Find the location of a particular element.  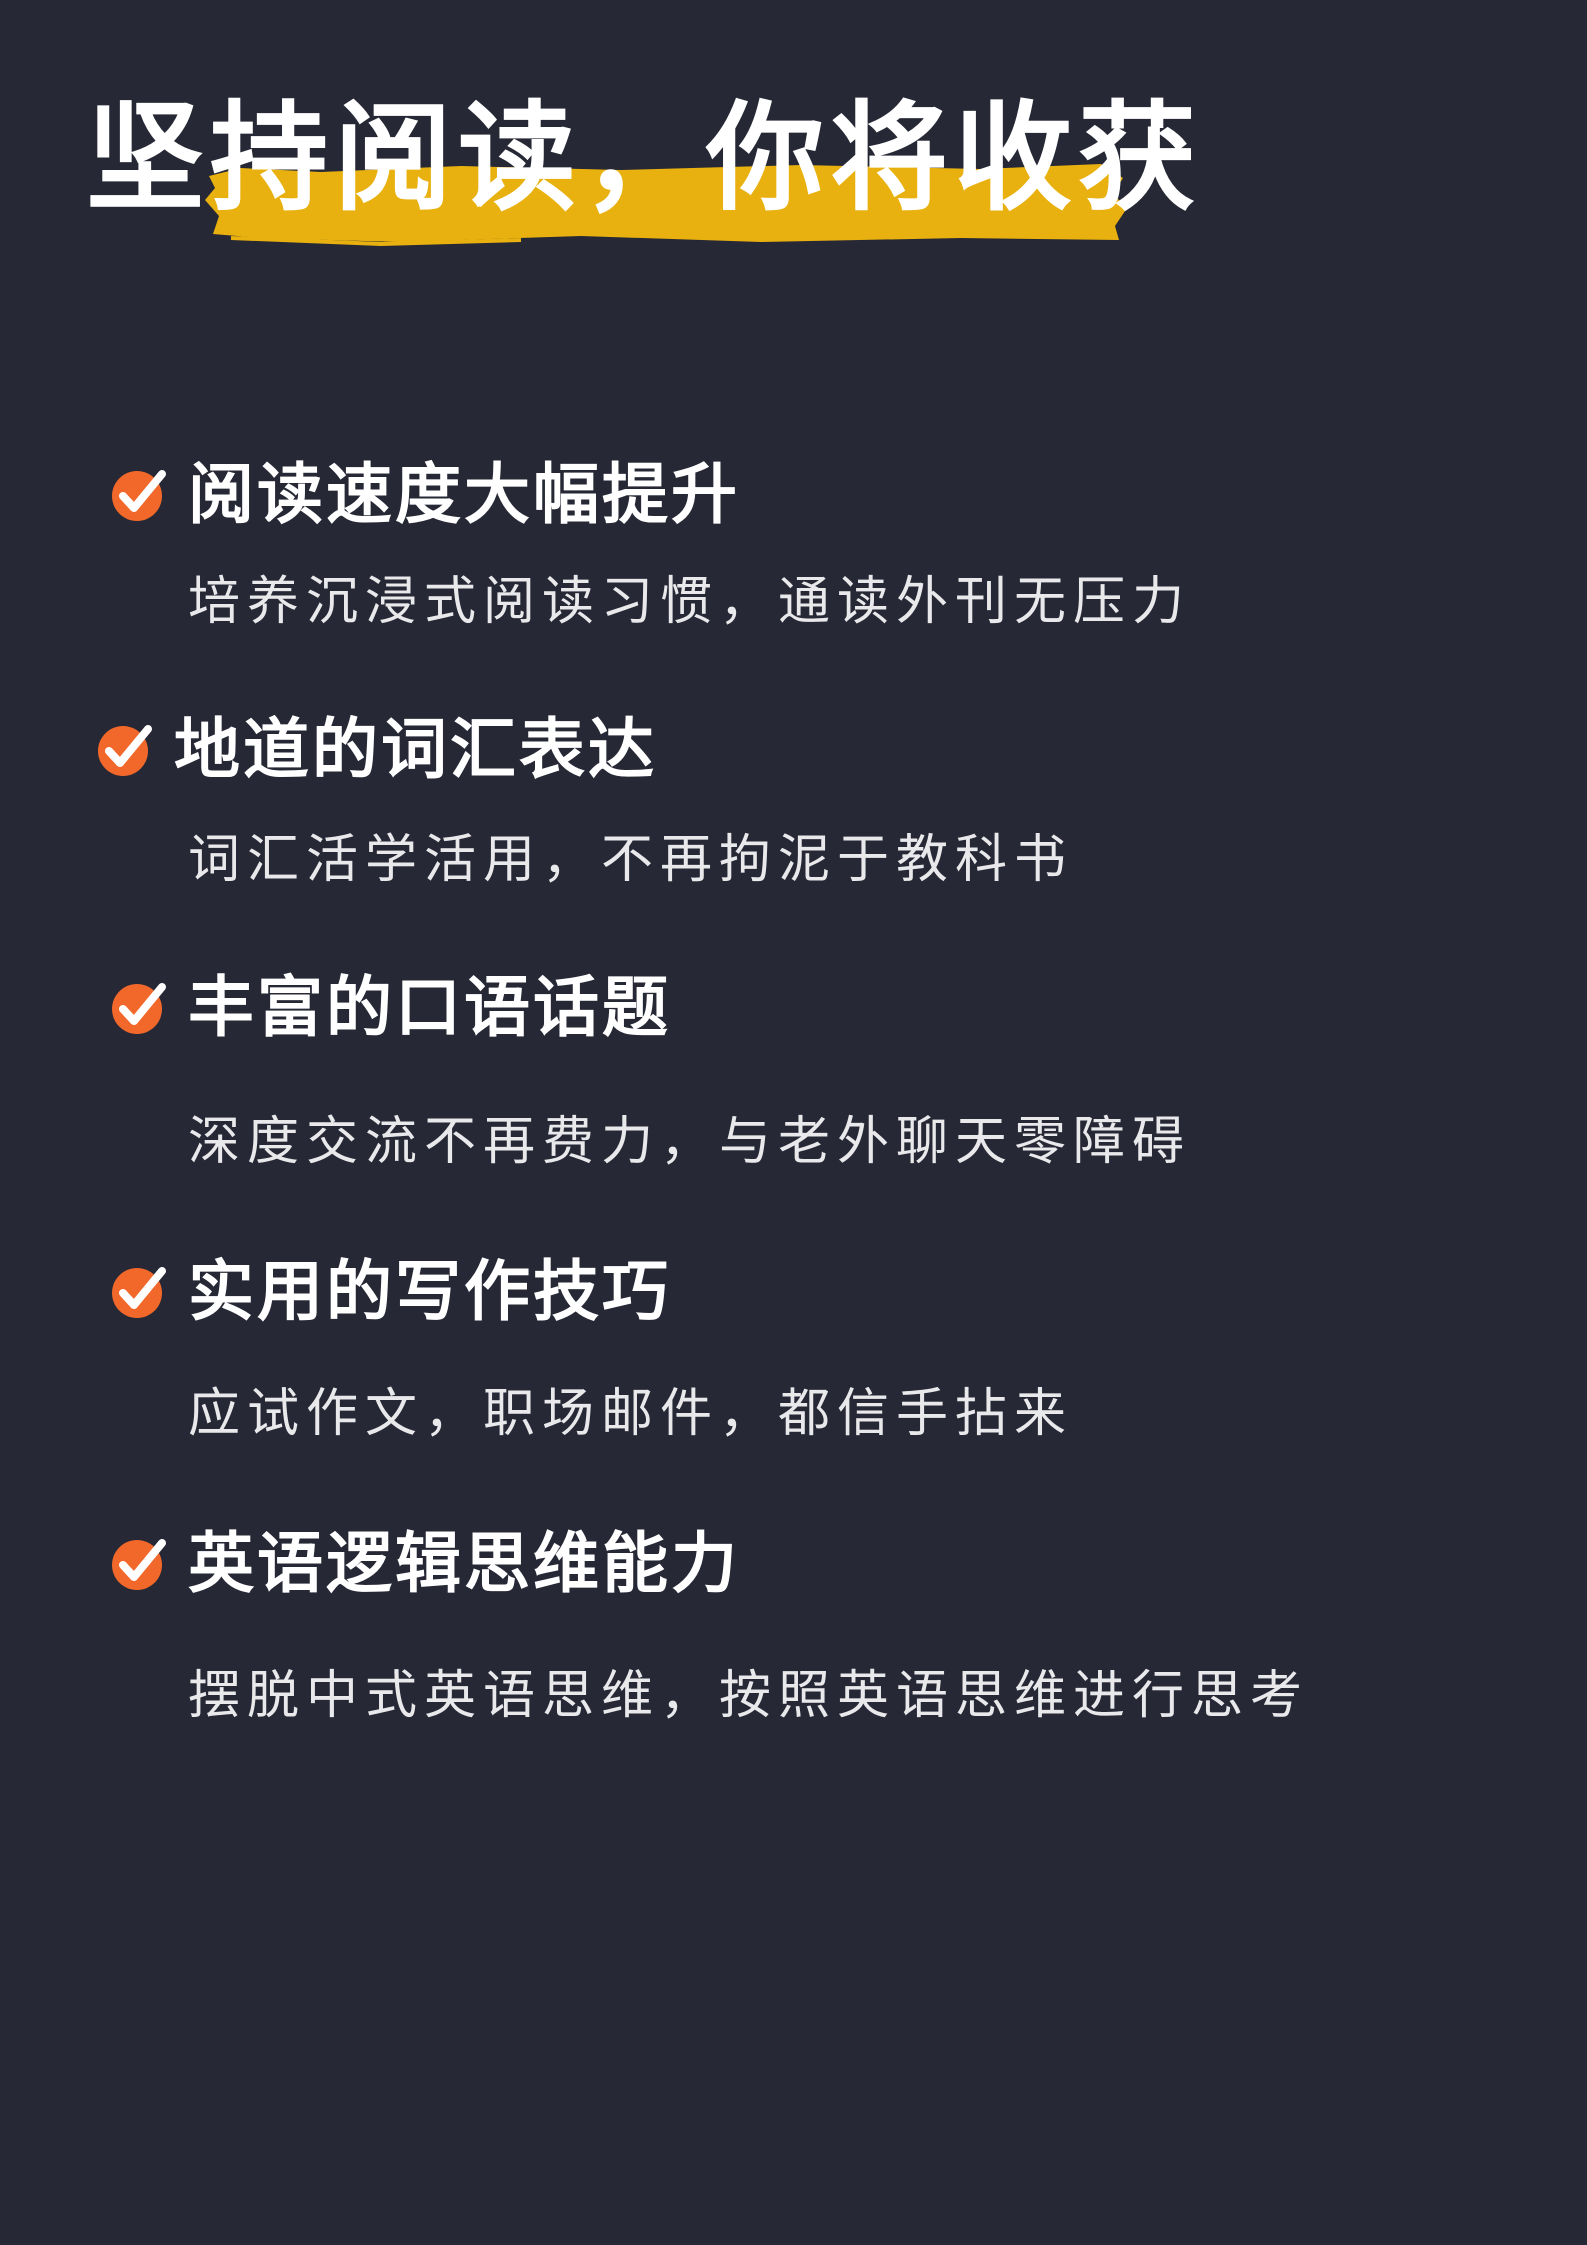

benefit-description: 摆脱中式英语思维，按照英语思维进行思考 is located at coordinates (749, 1696).